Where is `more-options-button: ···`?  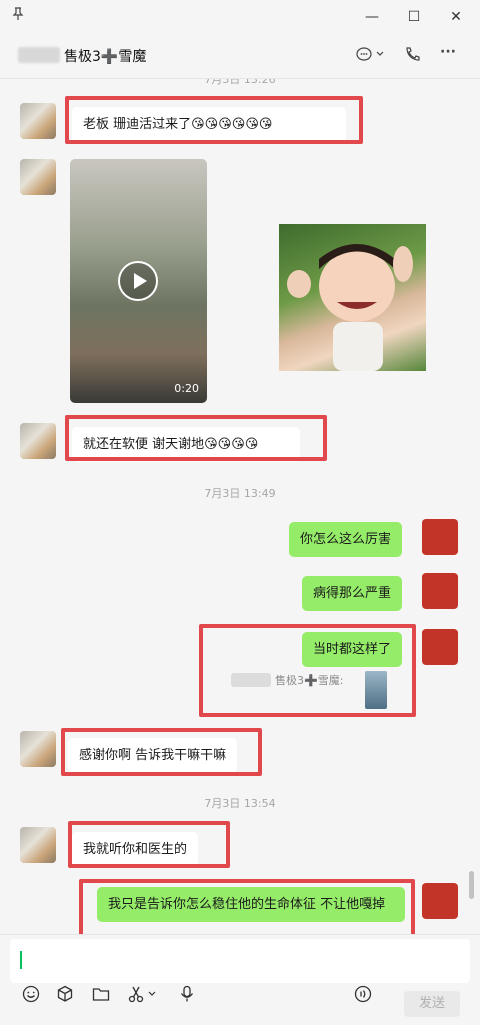 more-options-button: ··· is located at coordinates (448, 52).